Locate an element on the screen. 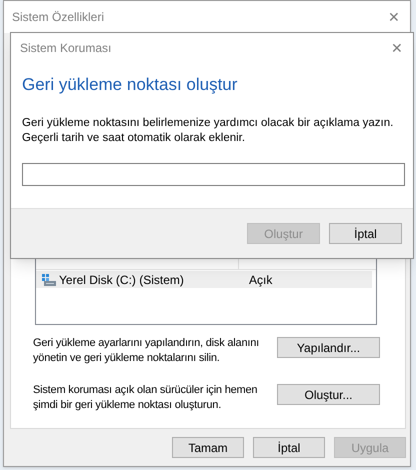  dialog-button: Tamam is located at coordinates (208, 447).